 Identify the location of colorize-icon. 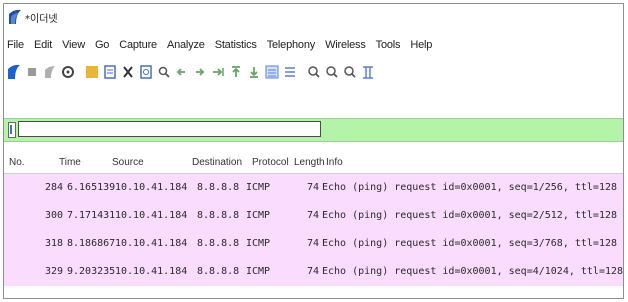
(289, 72).